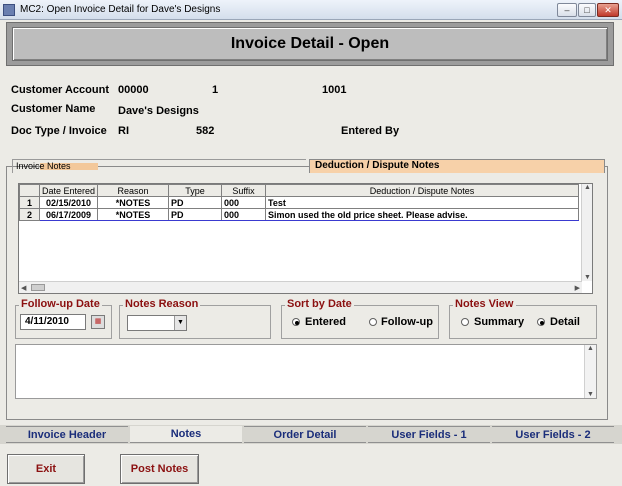 Image resolution: width=622 pixels, height=486 pixels. What do you see at coordinates (577, 288) in the screenshot?
I see `scroll-right-icon: ▶` at bounding box center [577, 288].